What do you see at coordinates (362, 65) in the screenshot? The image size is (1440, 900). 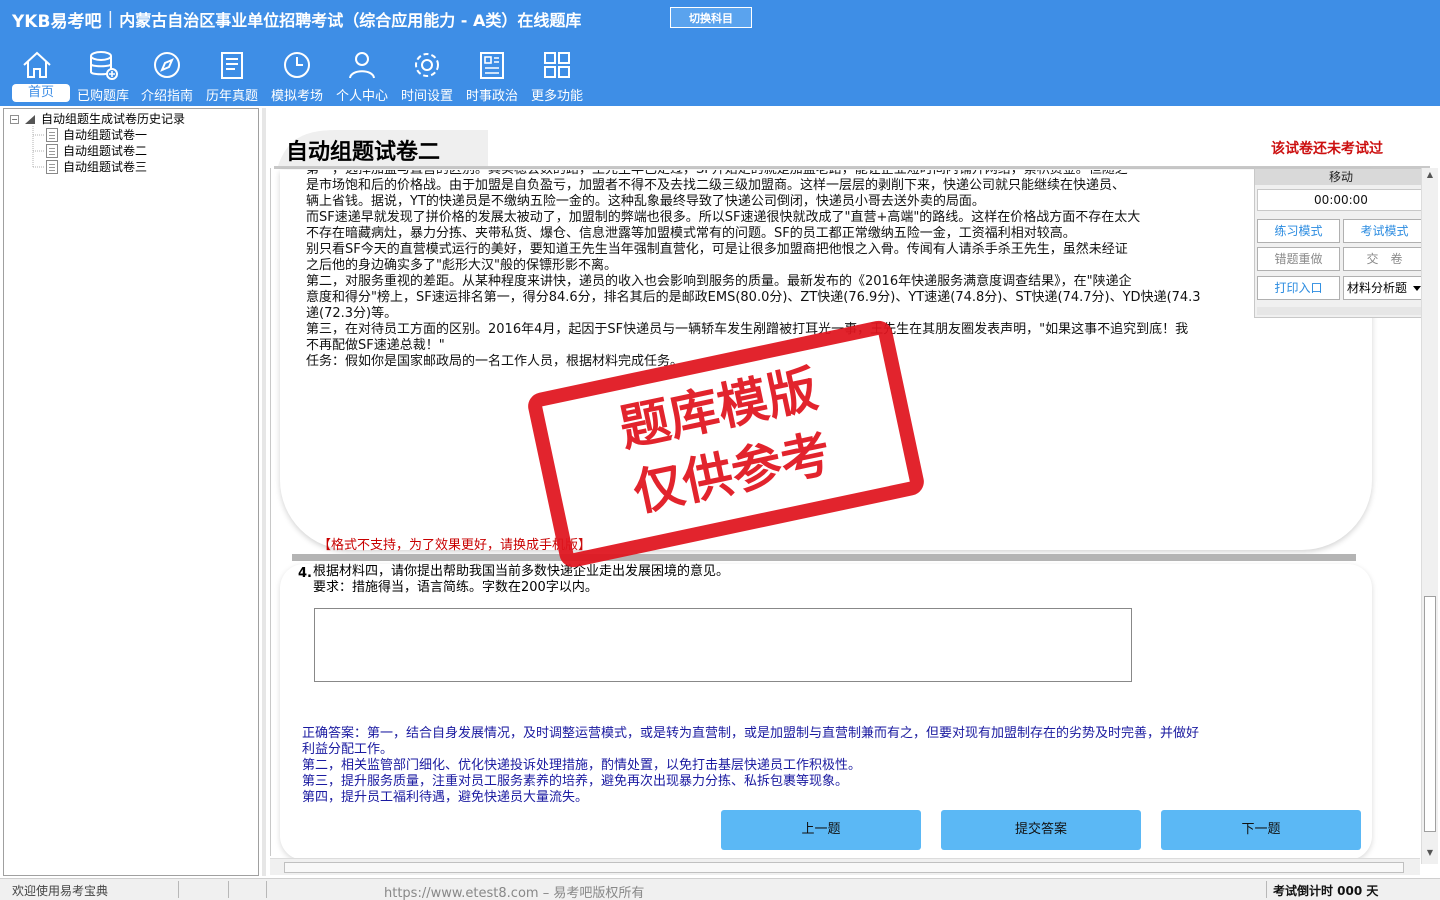 I see `user-icon` at bounding box center [362, 65].